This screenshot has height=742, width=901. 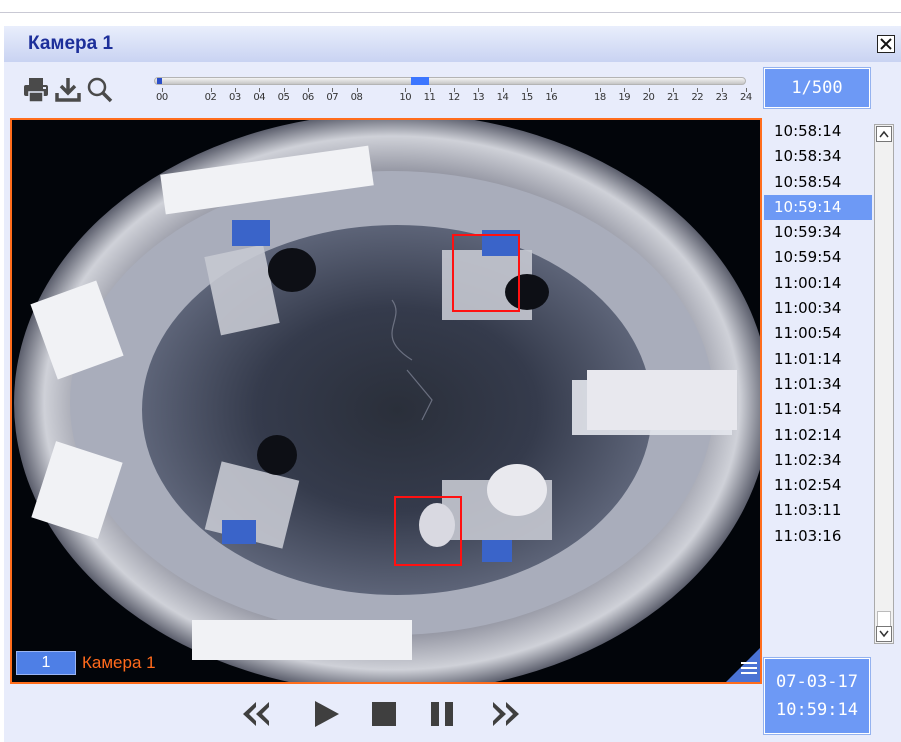 What do you see at coordinates (884, 619) in the screenshot?
I see `scroll-thumb` at bounding box center [884, 619].